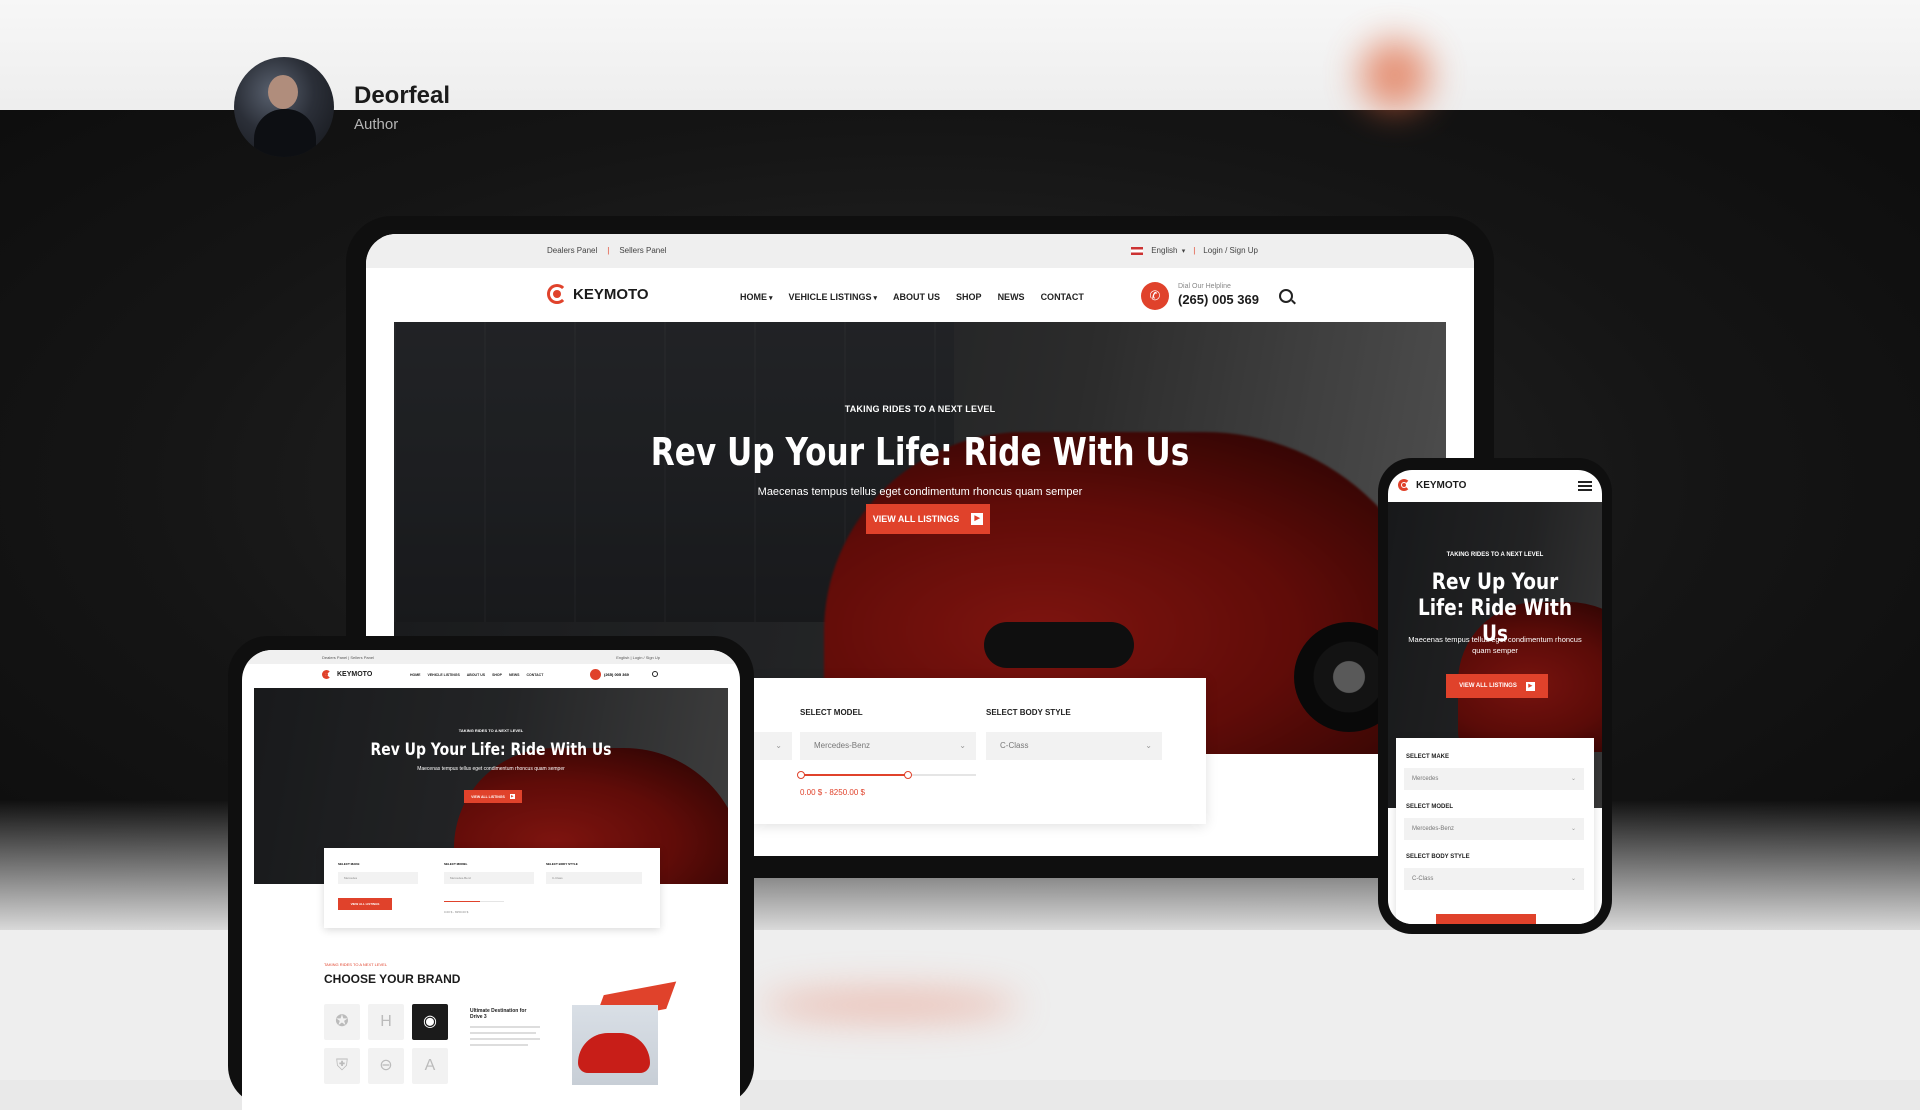 Image resolution: width=1920 pixels, height=1110 pixels. Describe the element at coordinates (928, 519) in the screenshot. I see `view-all-listings-button: VIEW ALL LISTINGS ▶` at that location.